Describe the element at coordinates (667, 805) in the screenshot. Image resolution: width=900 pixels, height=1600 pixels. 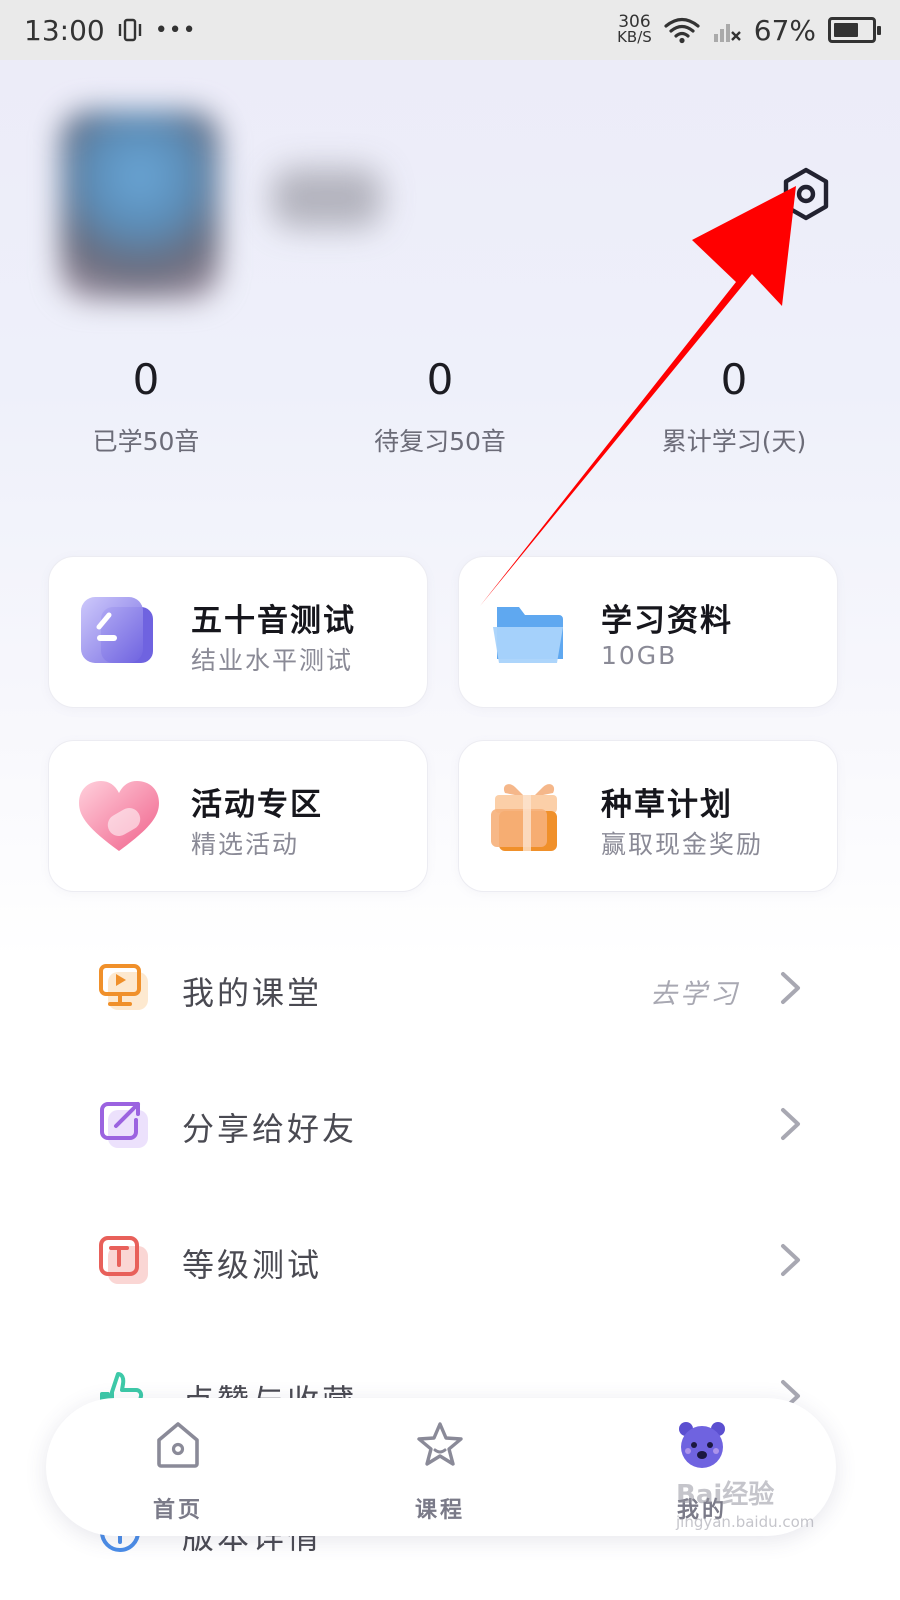
I see `card-title: 种草计划` at that location.